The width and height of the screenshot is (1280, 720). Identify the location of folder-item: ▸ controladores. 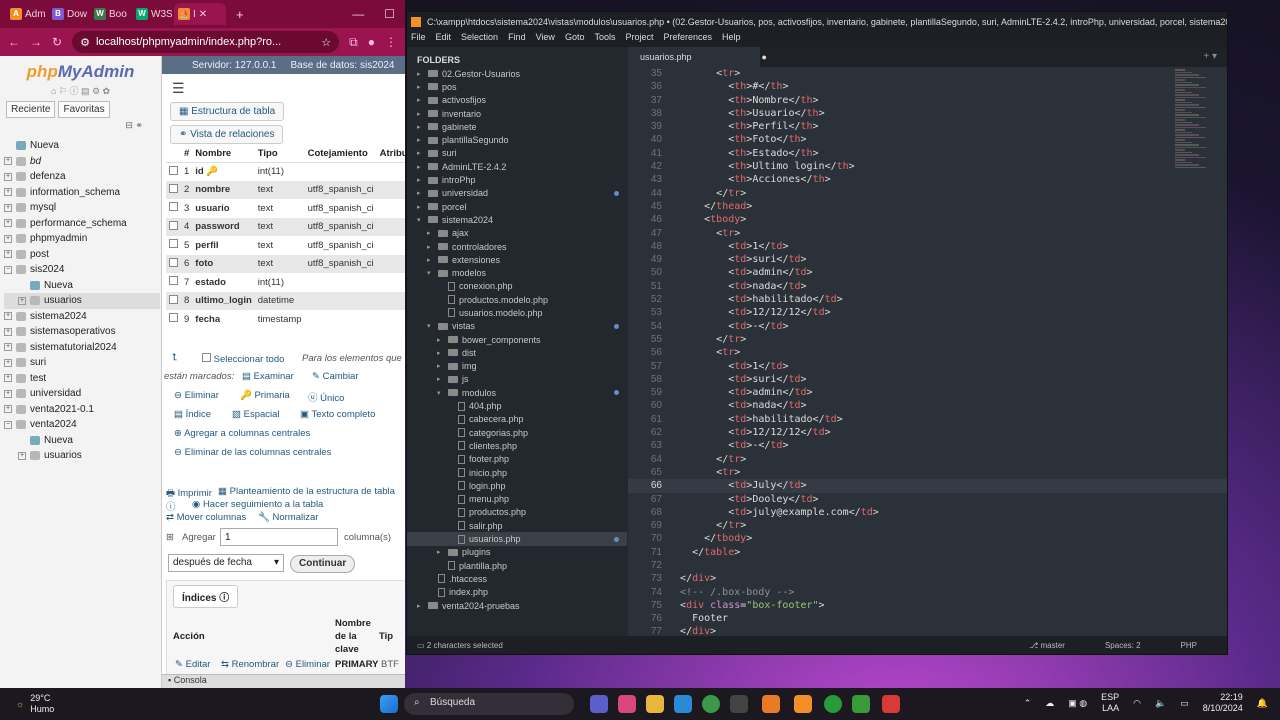
(517, 246).